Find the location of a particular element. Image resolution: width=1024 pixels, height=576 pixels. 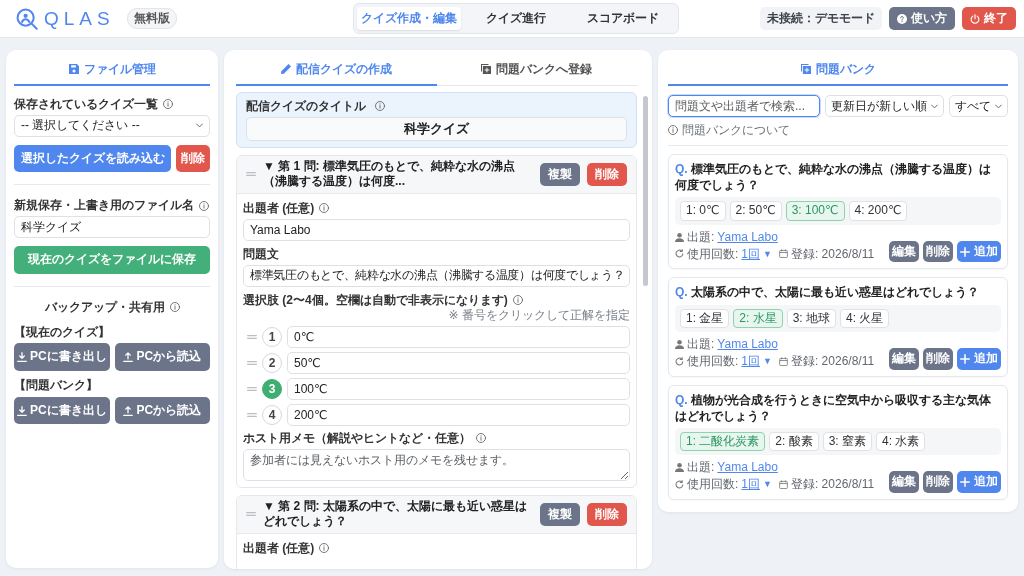

question-text-input: 標準気圧のもとで、純粋な水の沸点（沸騰する温度）は何度でしょう？ is located at coordinates (436, 275).